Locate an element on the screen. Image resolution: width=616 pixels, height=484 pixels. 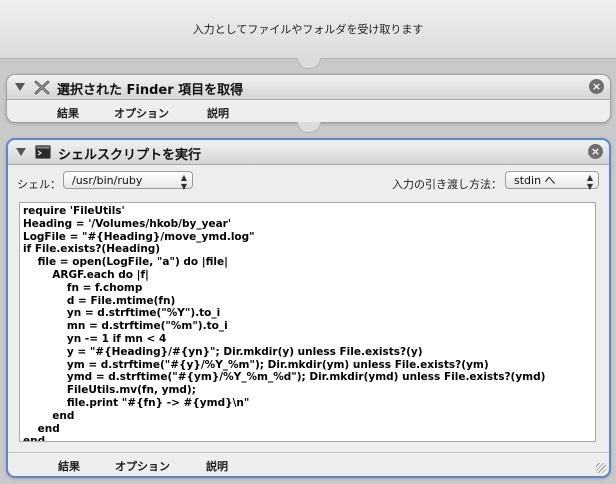
finder-x-icon is located at coordinates (42, 87).